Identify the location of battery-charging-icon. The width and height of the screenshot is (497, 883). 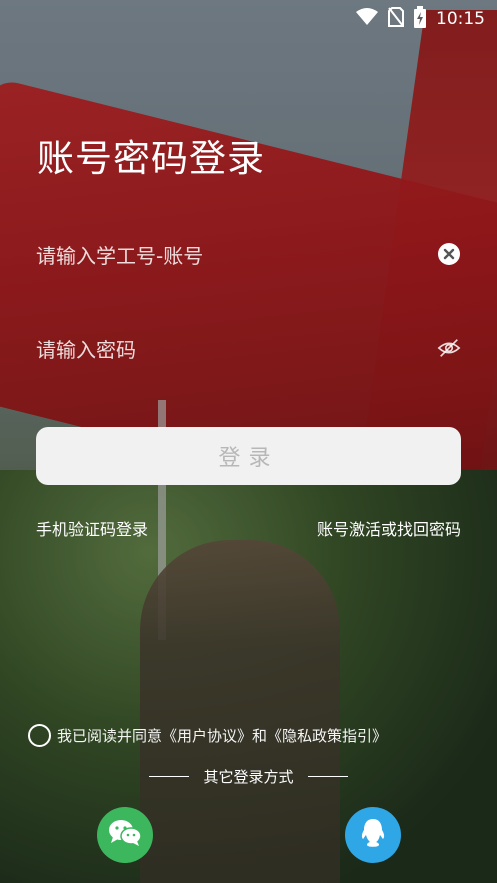
(420, 19).